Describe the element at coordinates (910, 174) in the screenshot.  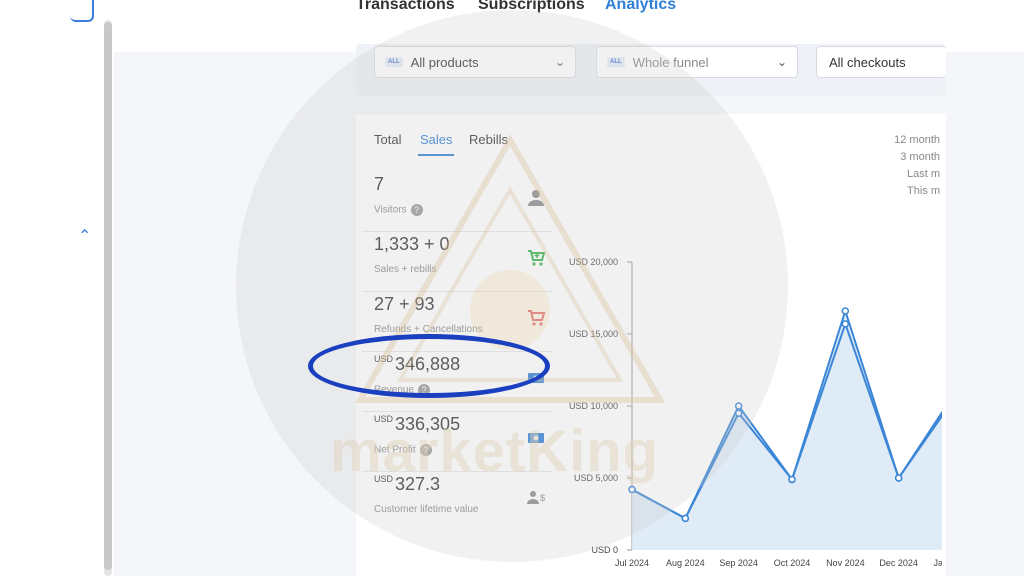
I see `period-option-last-month: Last m` at that location.